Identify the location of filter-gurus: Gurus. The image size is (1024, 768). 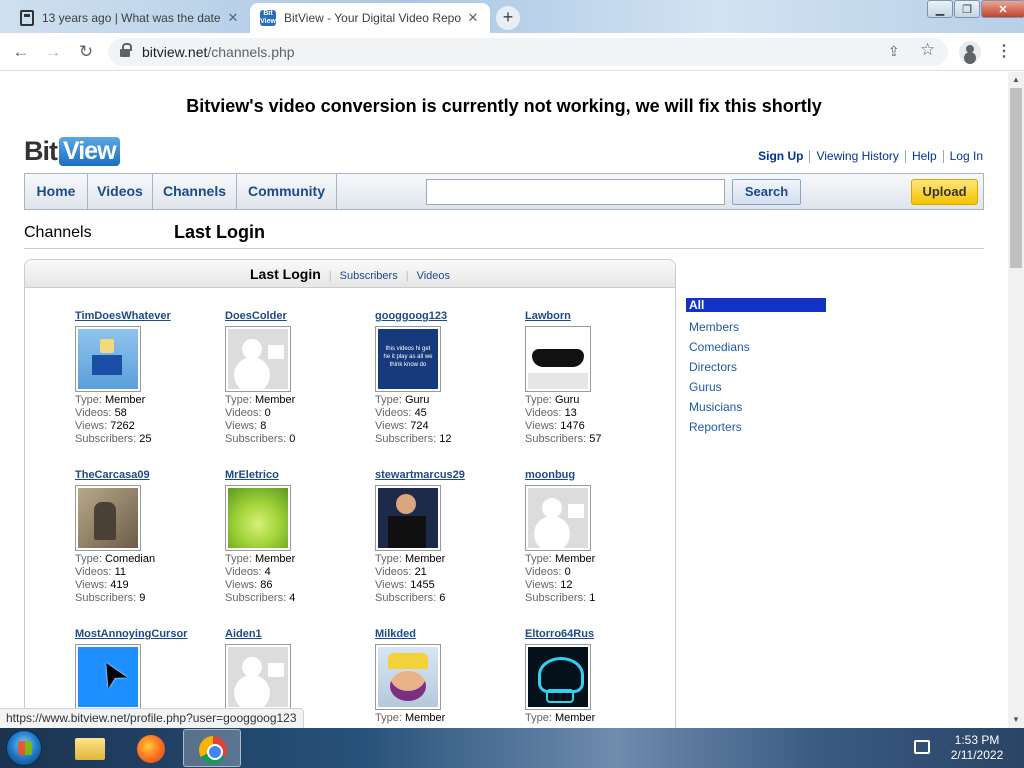
(756, 387).